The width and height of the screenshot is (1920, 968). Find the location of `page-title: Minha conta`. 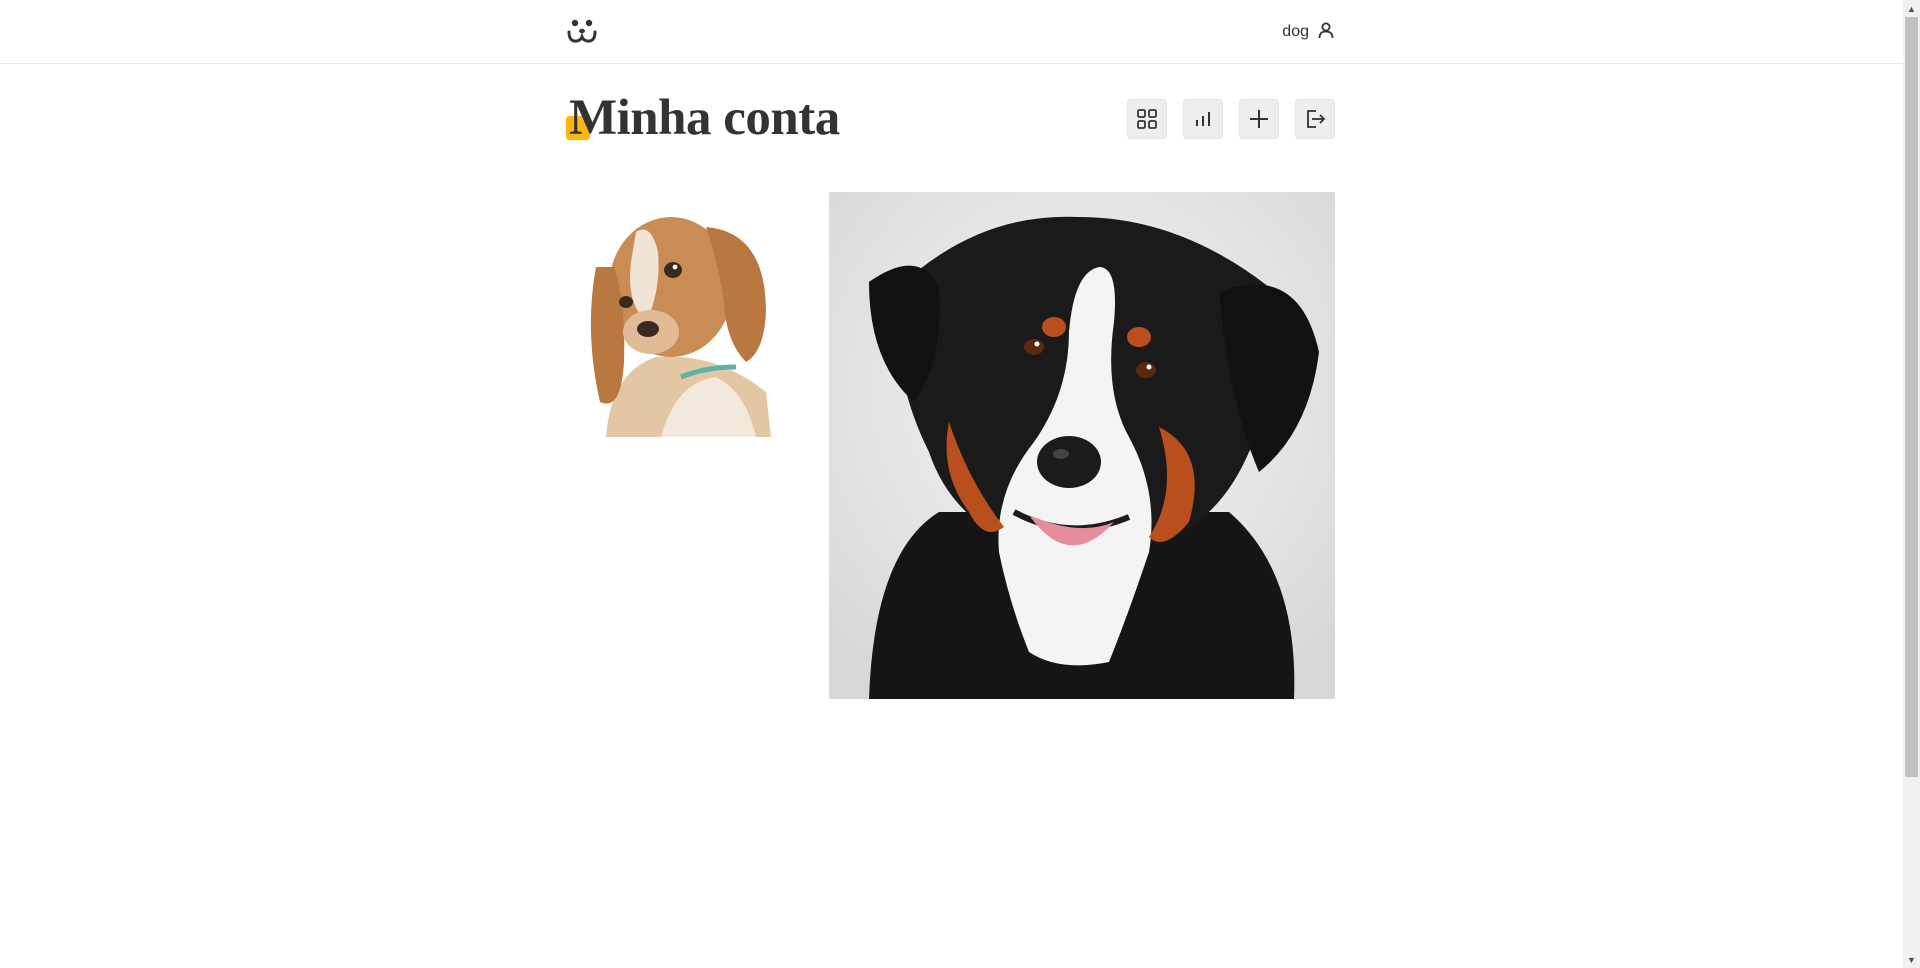

page-title: Minha conta is located at coordinates (704, 118).